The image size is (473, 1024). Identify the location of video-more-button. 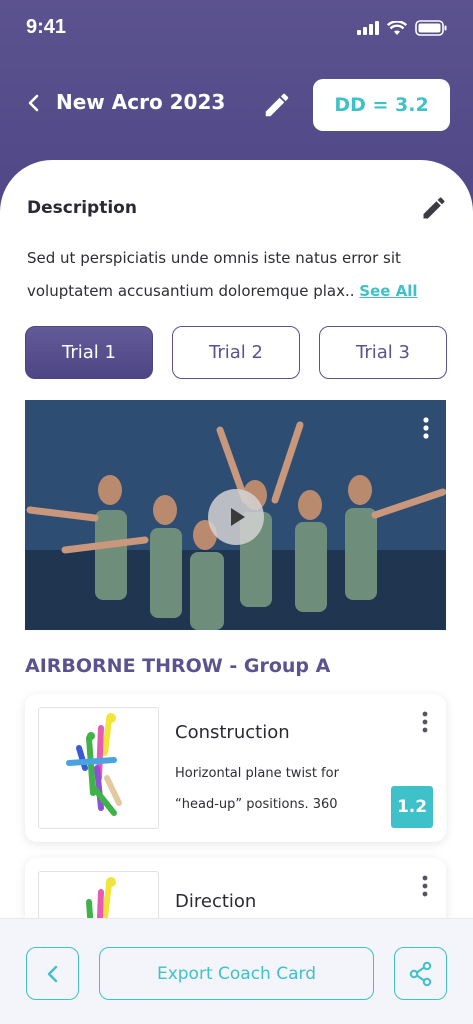
(426, 428).